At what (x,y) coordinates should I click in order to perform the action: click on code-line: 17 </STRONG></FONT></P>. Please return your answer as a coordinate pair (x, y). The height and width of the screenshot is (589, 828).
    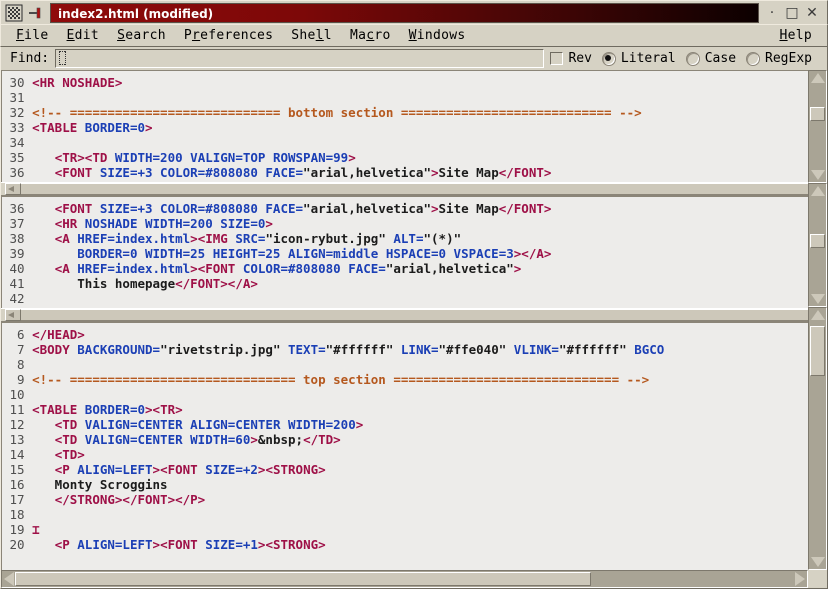
    Looking at the image, I should click on (405, 499).